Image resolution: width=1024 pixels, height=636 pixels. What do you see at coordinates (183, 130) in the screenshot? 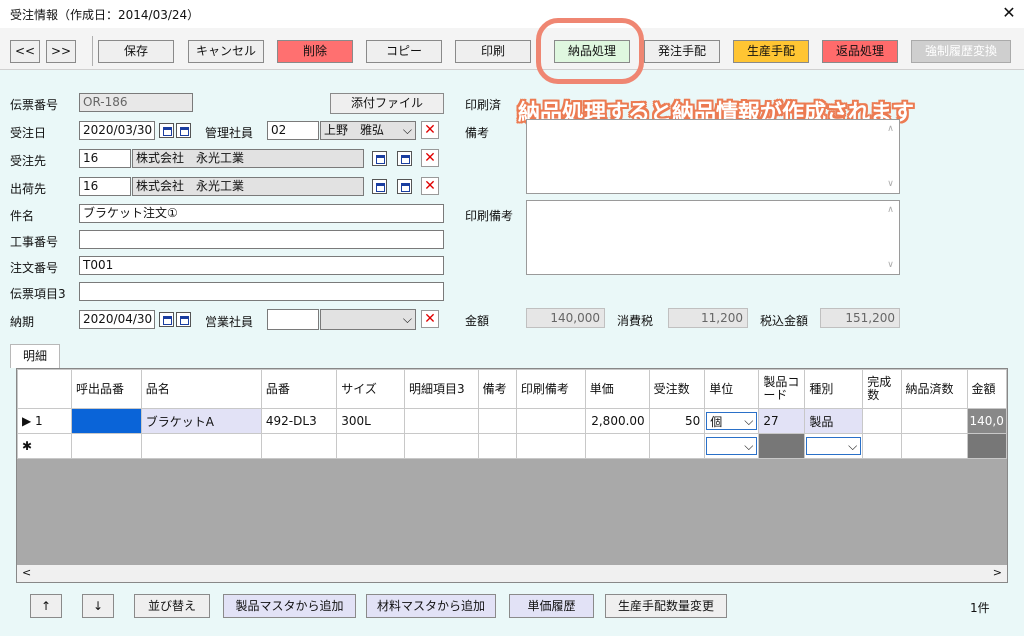
I see `calendar-today-icon` at bounding box center [183, 130].